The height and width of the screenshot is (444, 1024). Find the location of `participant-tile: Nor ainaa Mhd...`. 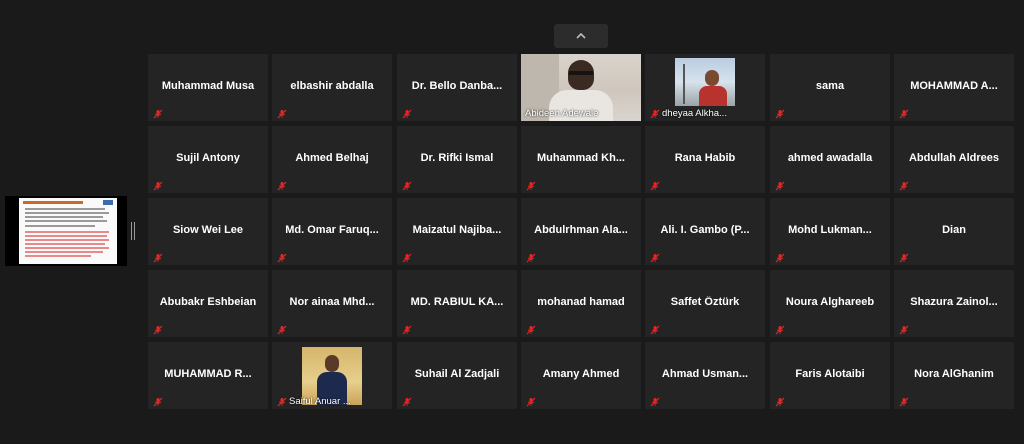

participant-tile: Nor ainaa Mhd... is located at coordinates (332, 303).